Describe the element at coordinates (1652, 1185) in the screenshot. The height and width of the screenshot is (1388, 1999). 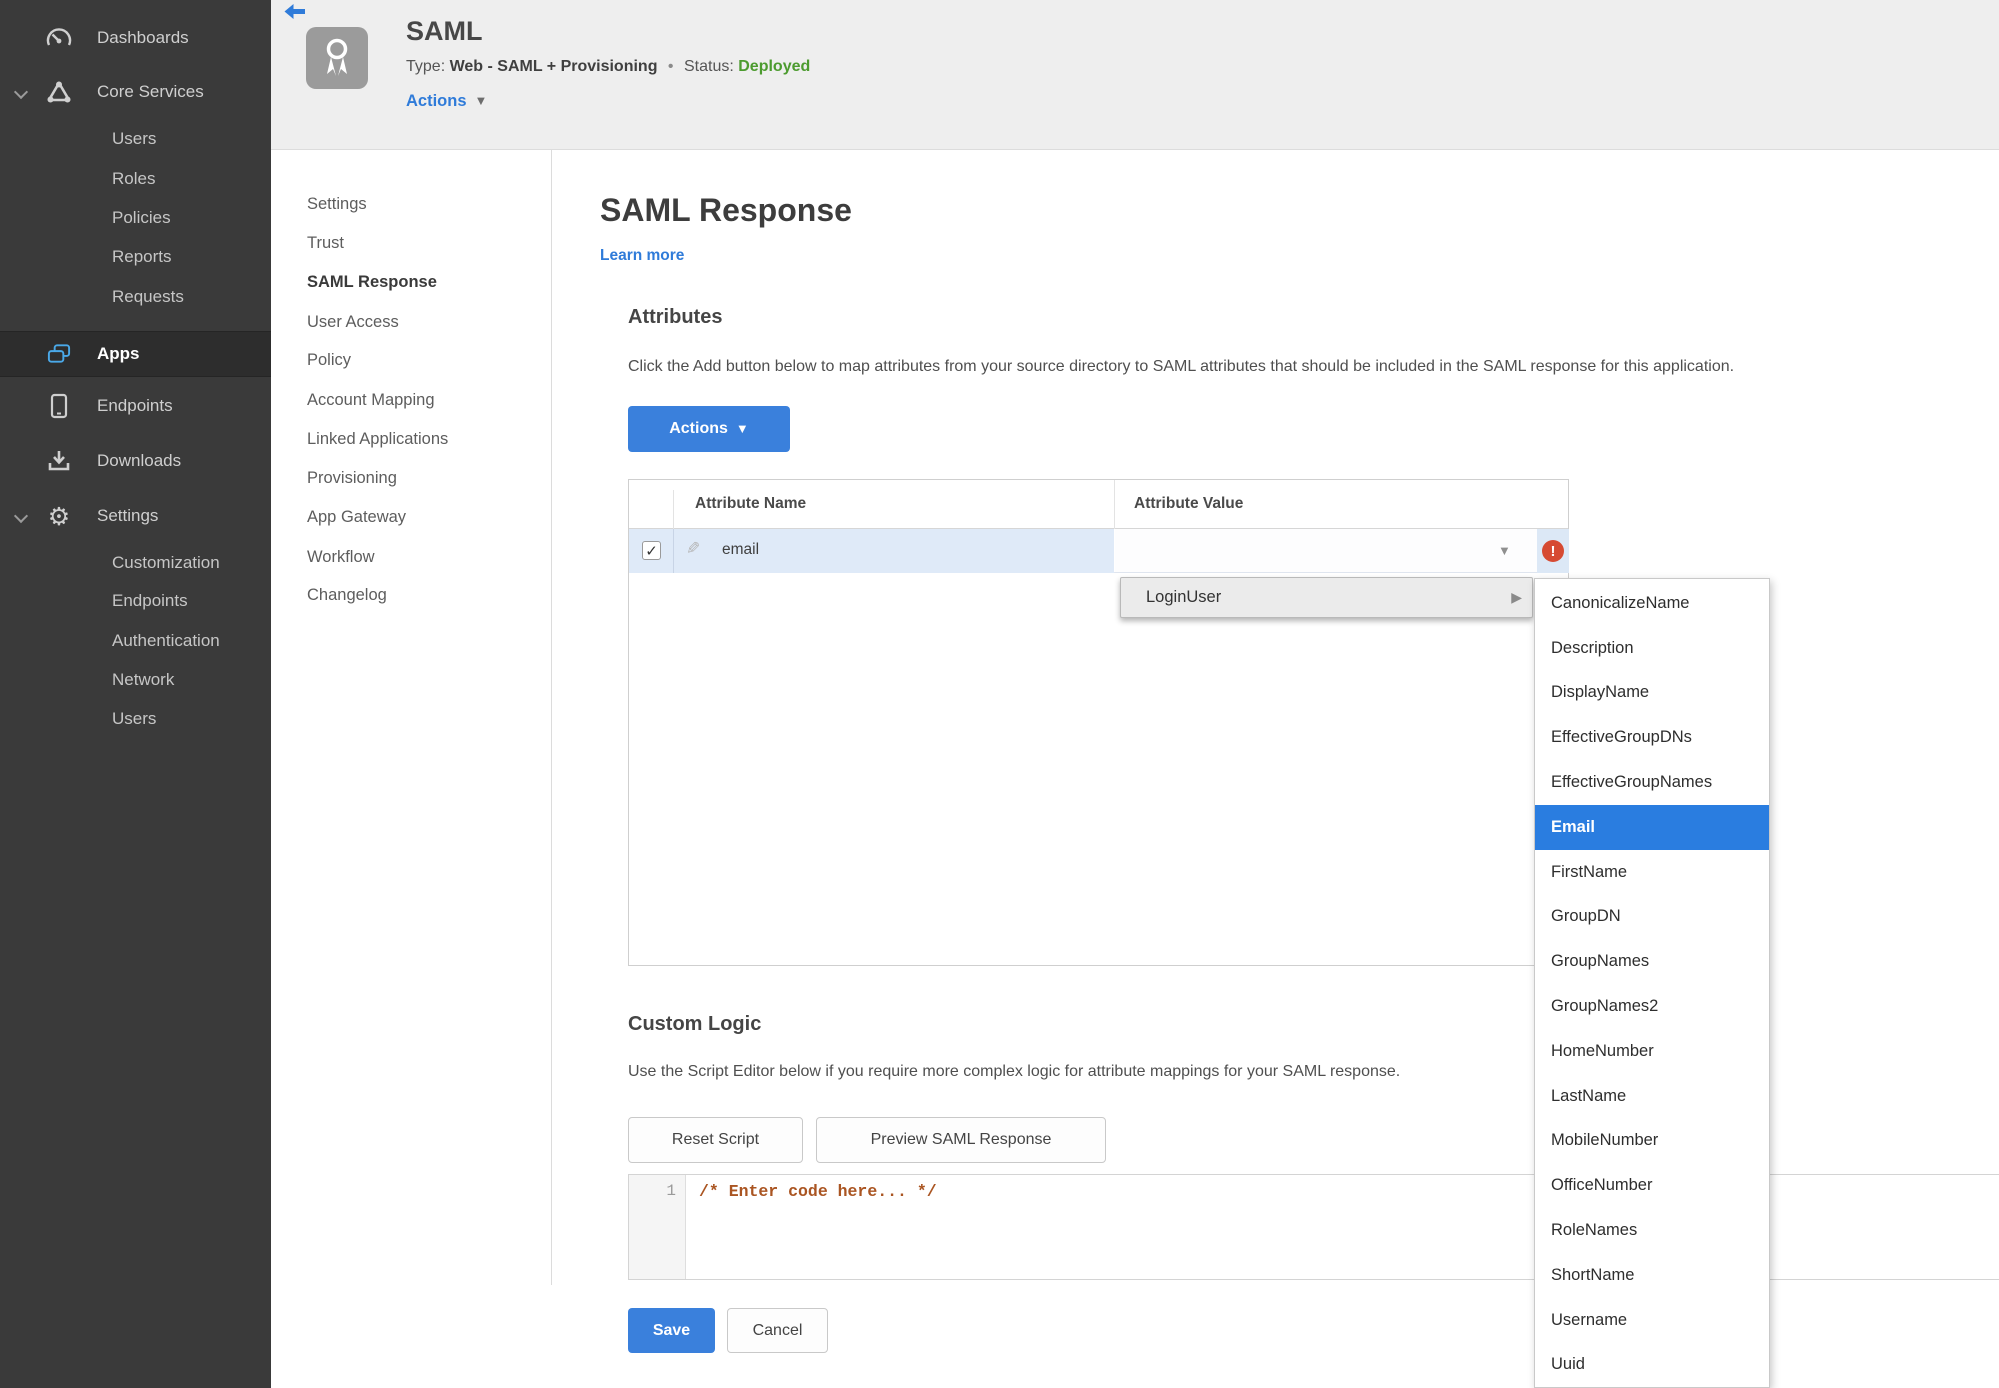
I see `submenu-item-officenumber: OfficeNumber` at that location.